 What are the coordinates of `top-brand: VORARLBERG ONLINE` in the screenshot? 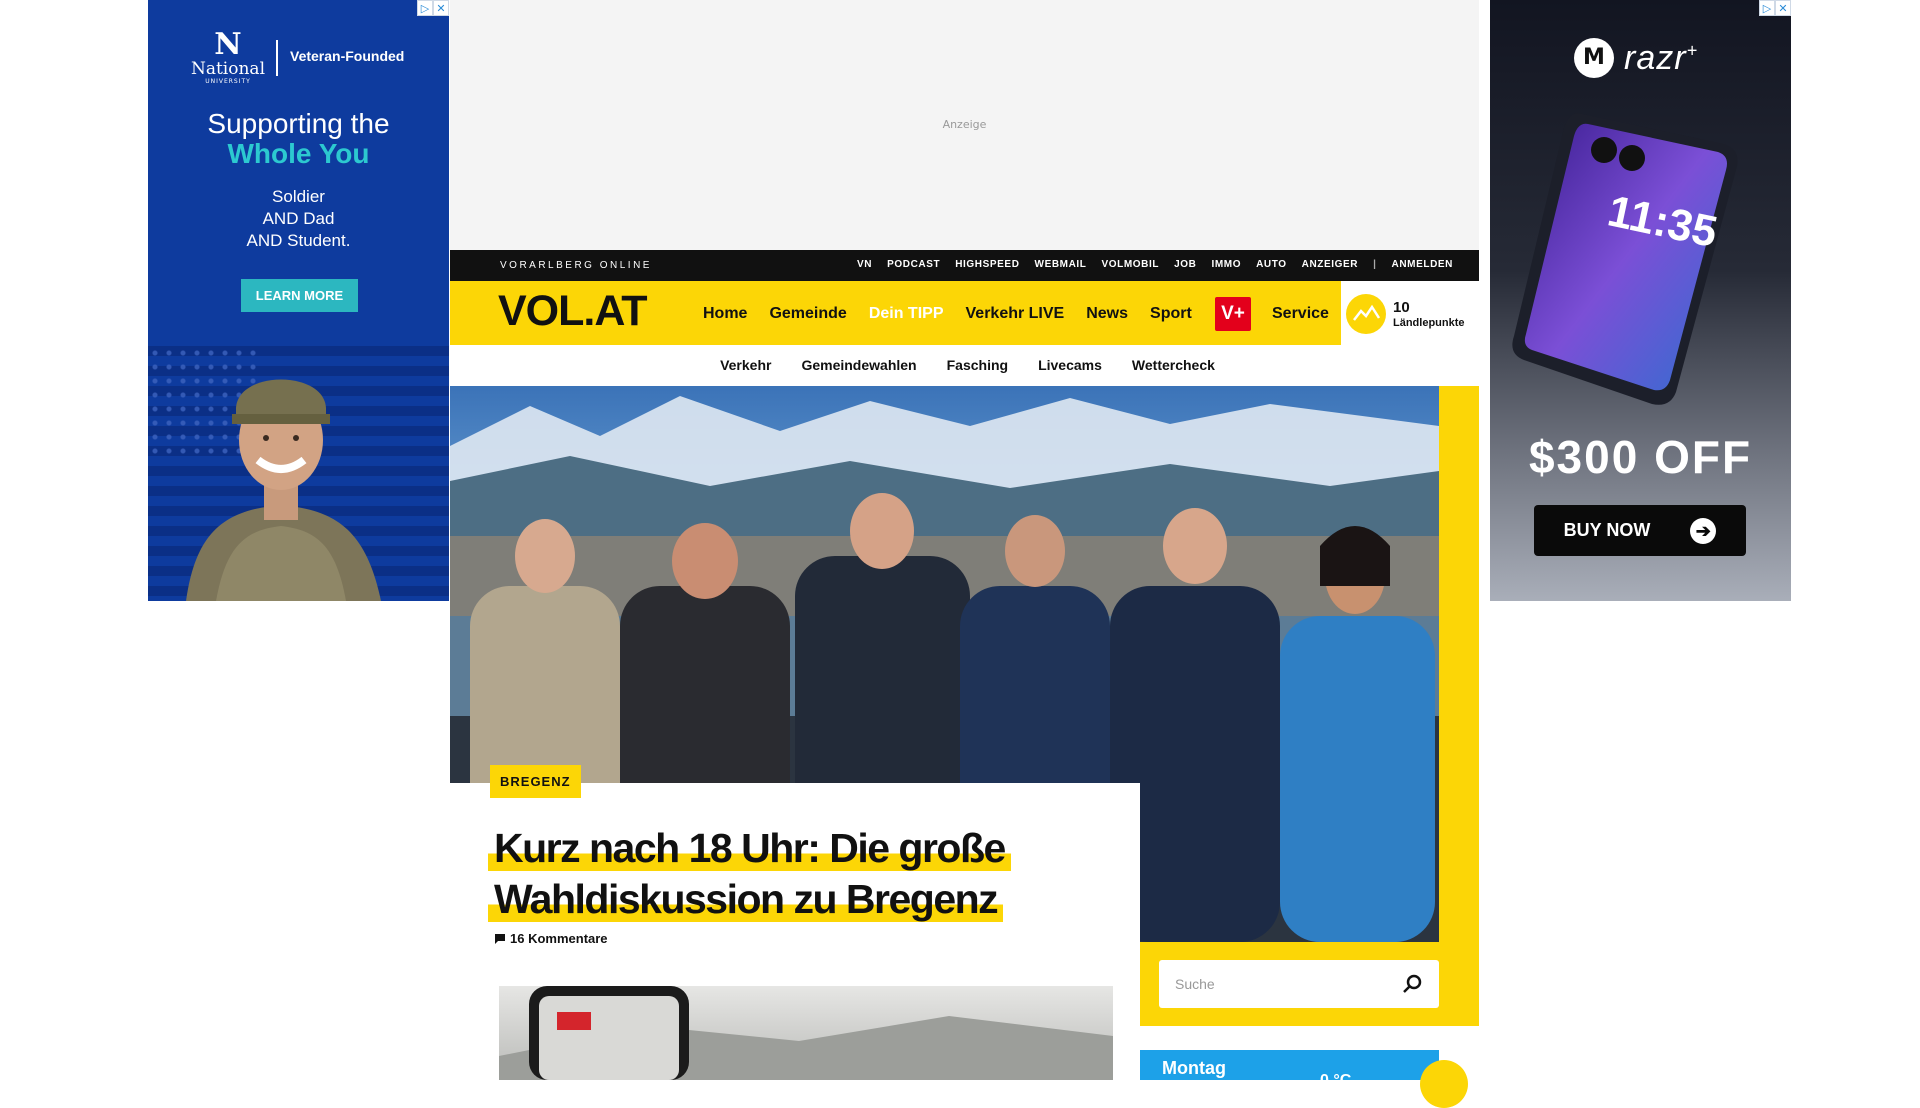 It's located at (576, 265).